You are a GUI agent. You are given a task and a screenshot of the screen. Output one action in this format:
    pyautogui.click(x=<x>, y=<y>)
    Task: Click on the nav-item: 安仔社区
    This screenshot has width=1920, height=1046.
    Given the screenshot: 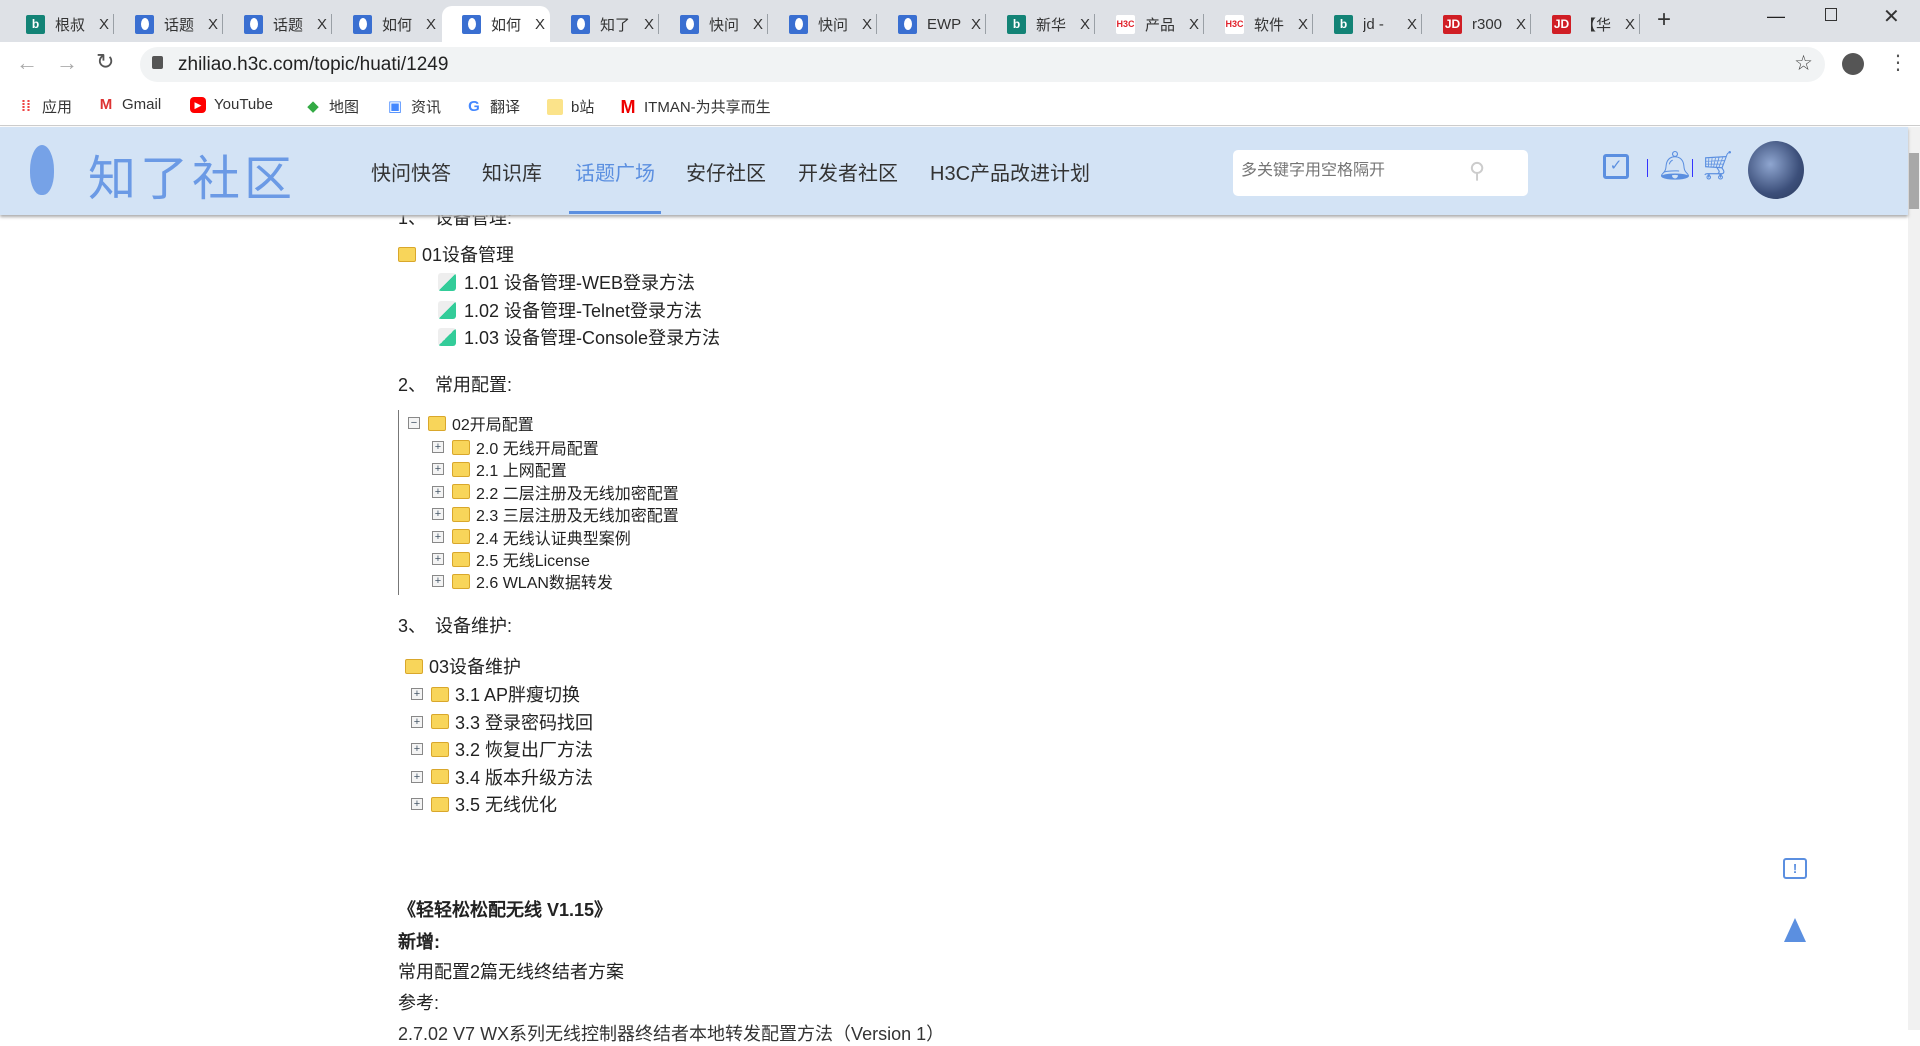 What is the action you would take?
    pyautogui.click(x=726, y=171)
    